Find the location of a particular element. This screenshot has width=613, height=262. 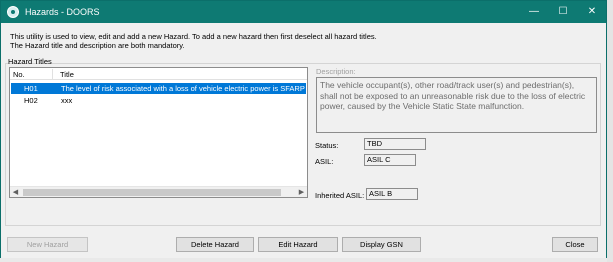

close-icon: ✕ is located at coordinates (592, 12).